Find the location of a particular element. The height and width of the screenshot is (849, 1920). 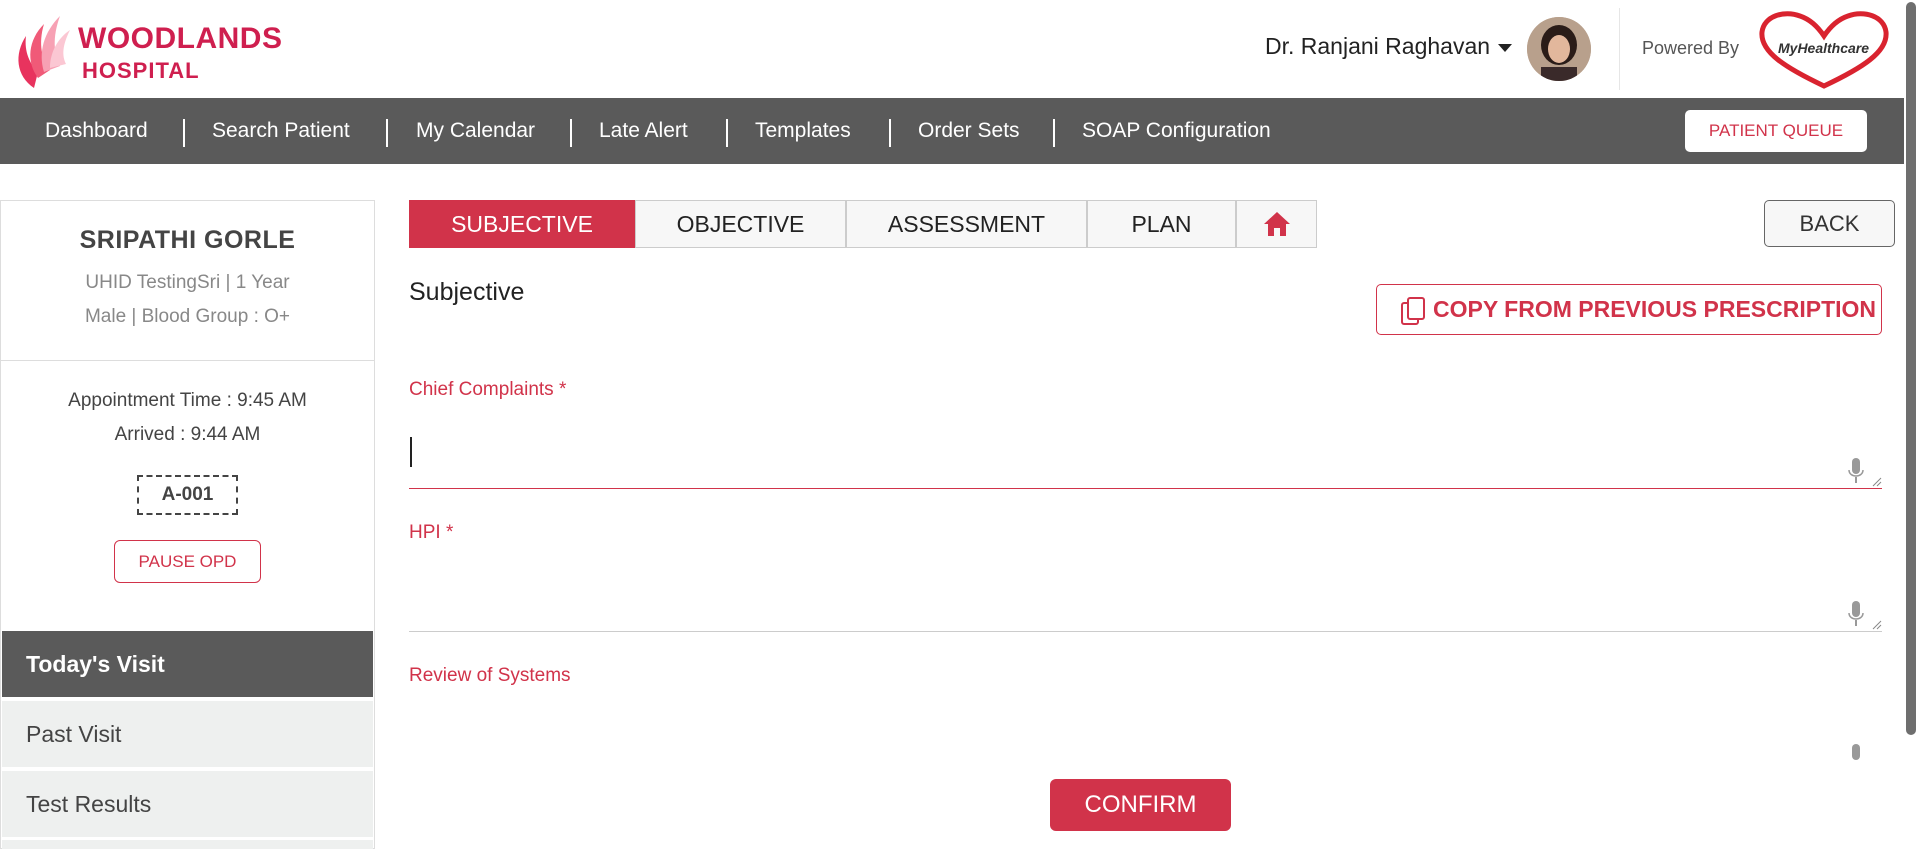

hospital-logo: WOODLANDS HOSPITAL is located at coordinates (159, 50).